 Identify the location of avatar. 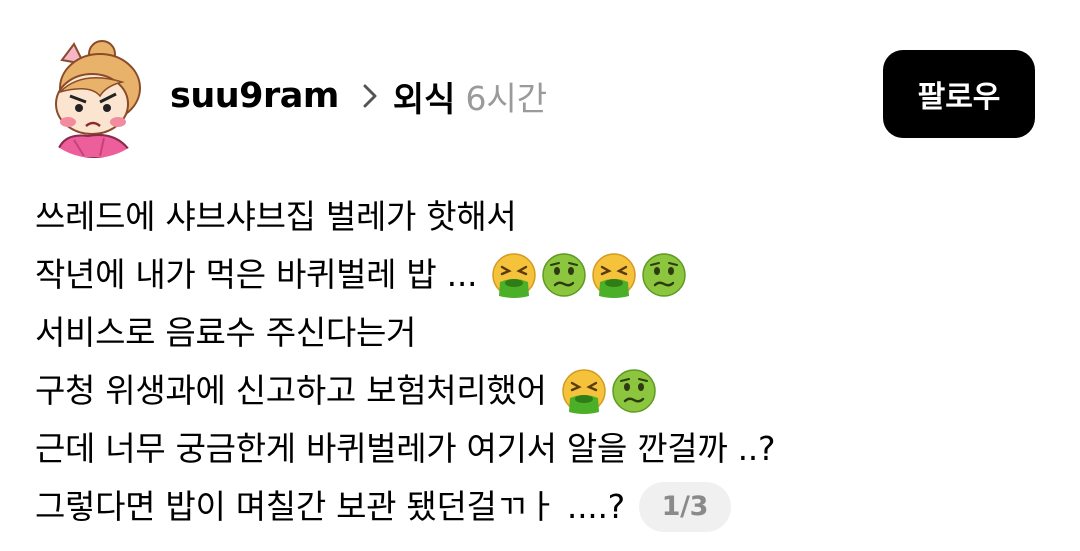
(94, 94).